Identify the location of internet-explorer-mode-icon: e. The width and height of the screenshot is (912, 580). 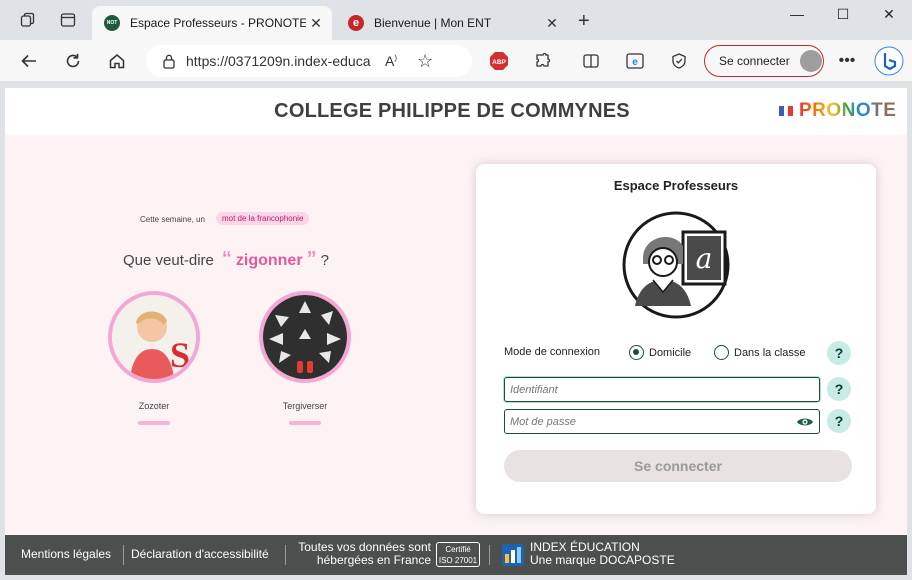
(635, 61).